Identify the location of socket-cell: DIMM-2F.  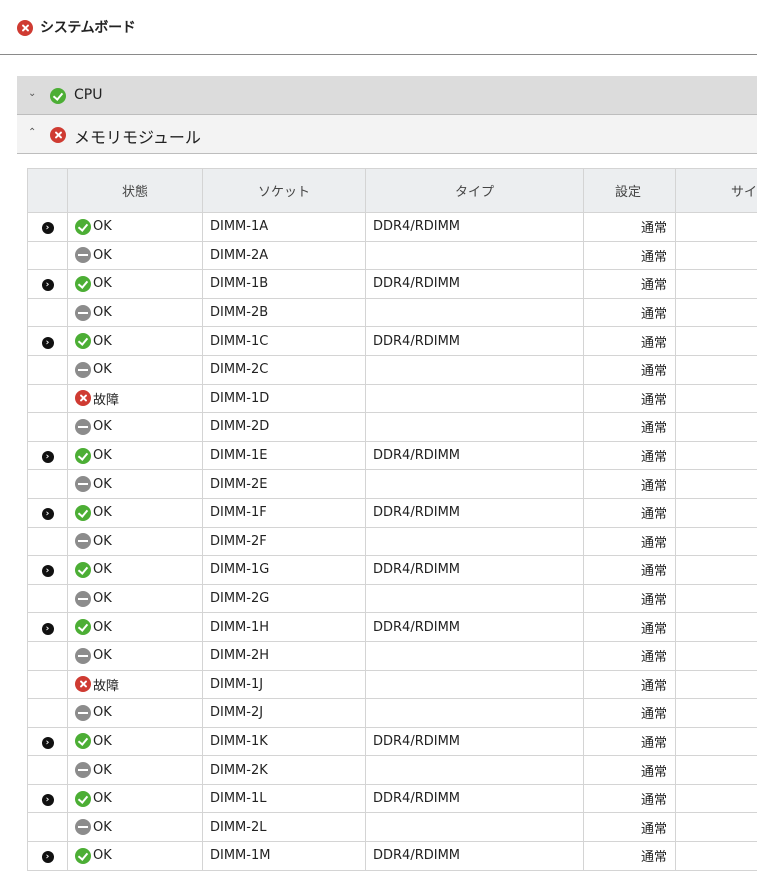
(284, 541).